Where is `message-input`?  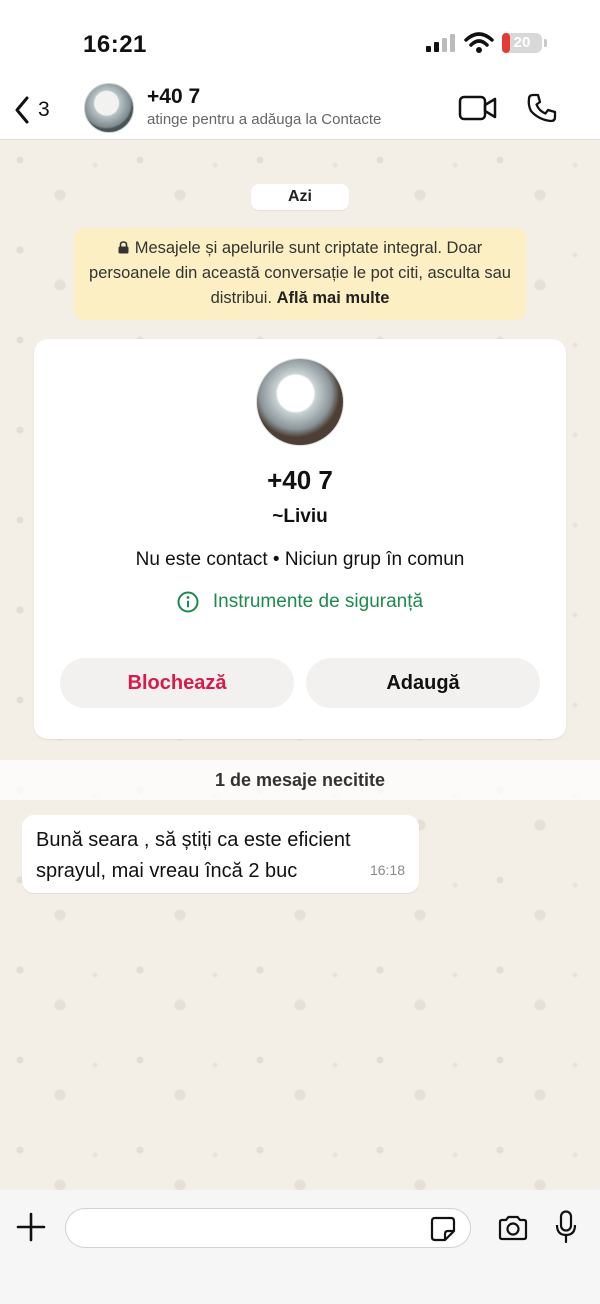
message-input is located at coordinates (268, 1228).